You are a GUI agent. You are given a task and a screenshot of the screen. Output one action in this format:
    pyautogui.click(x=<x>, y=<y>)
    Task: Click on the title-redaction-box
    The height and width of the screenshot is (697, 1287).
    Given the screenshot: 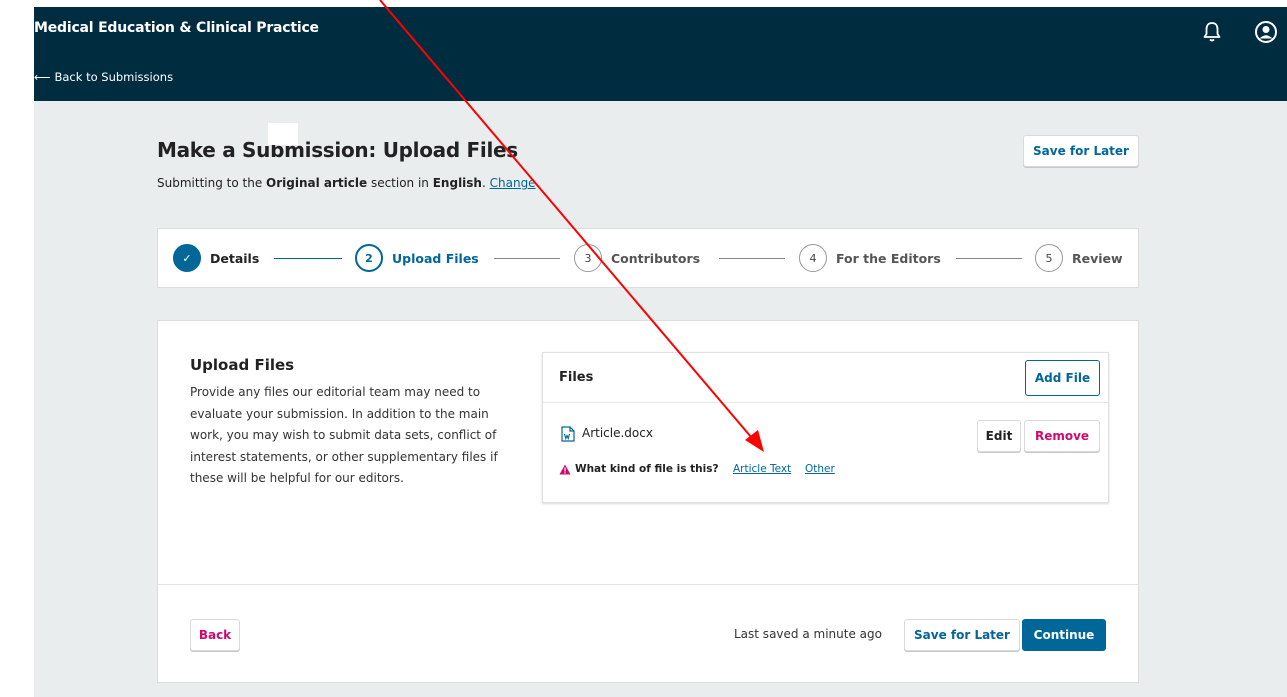 What is the action you would take?
    pyautogui.click(x=283, y=134)
    